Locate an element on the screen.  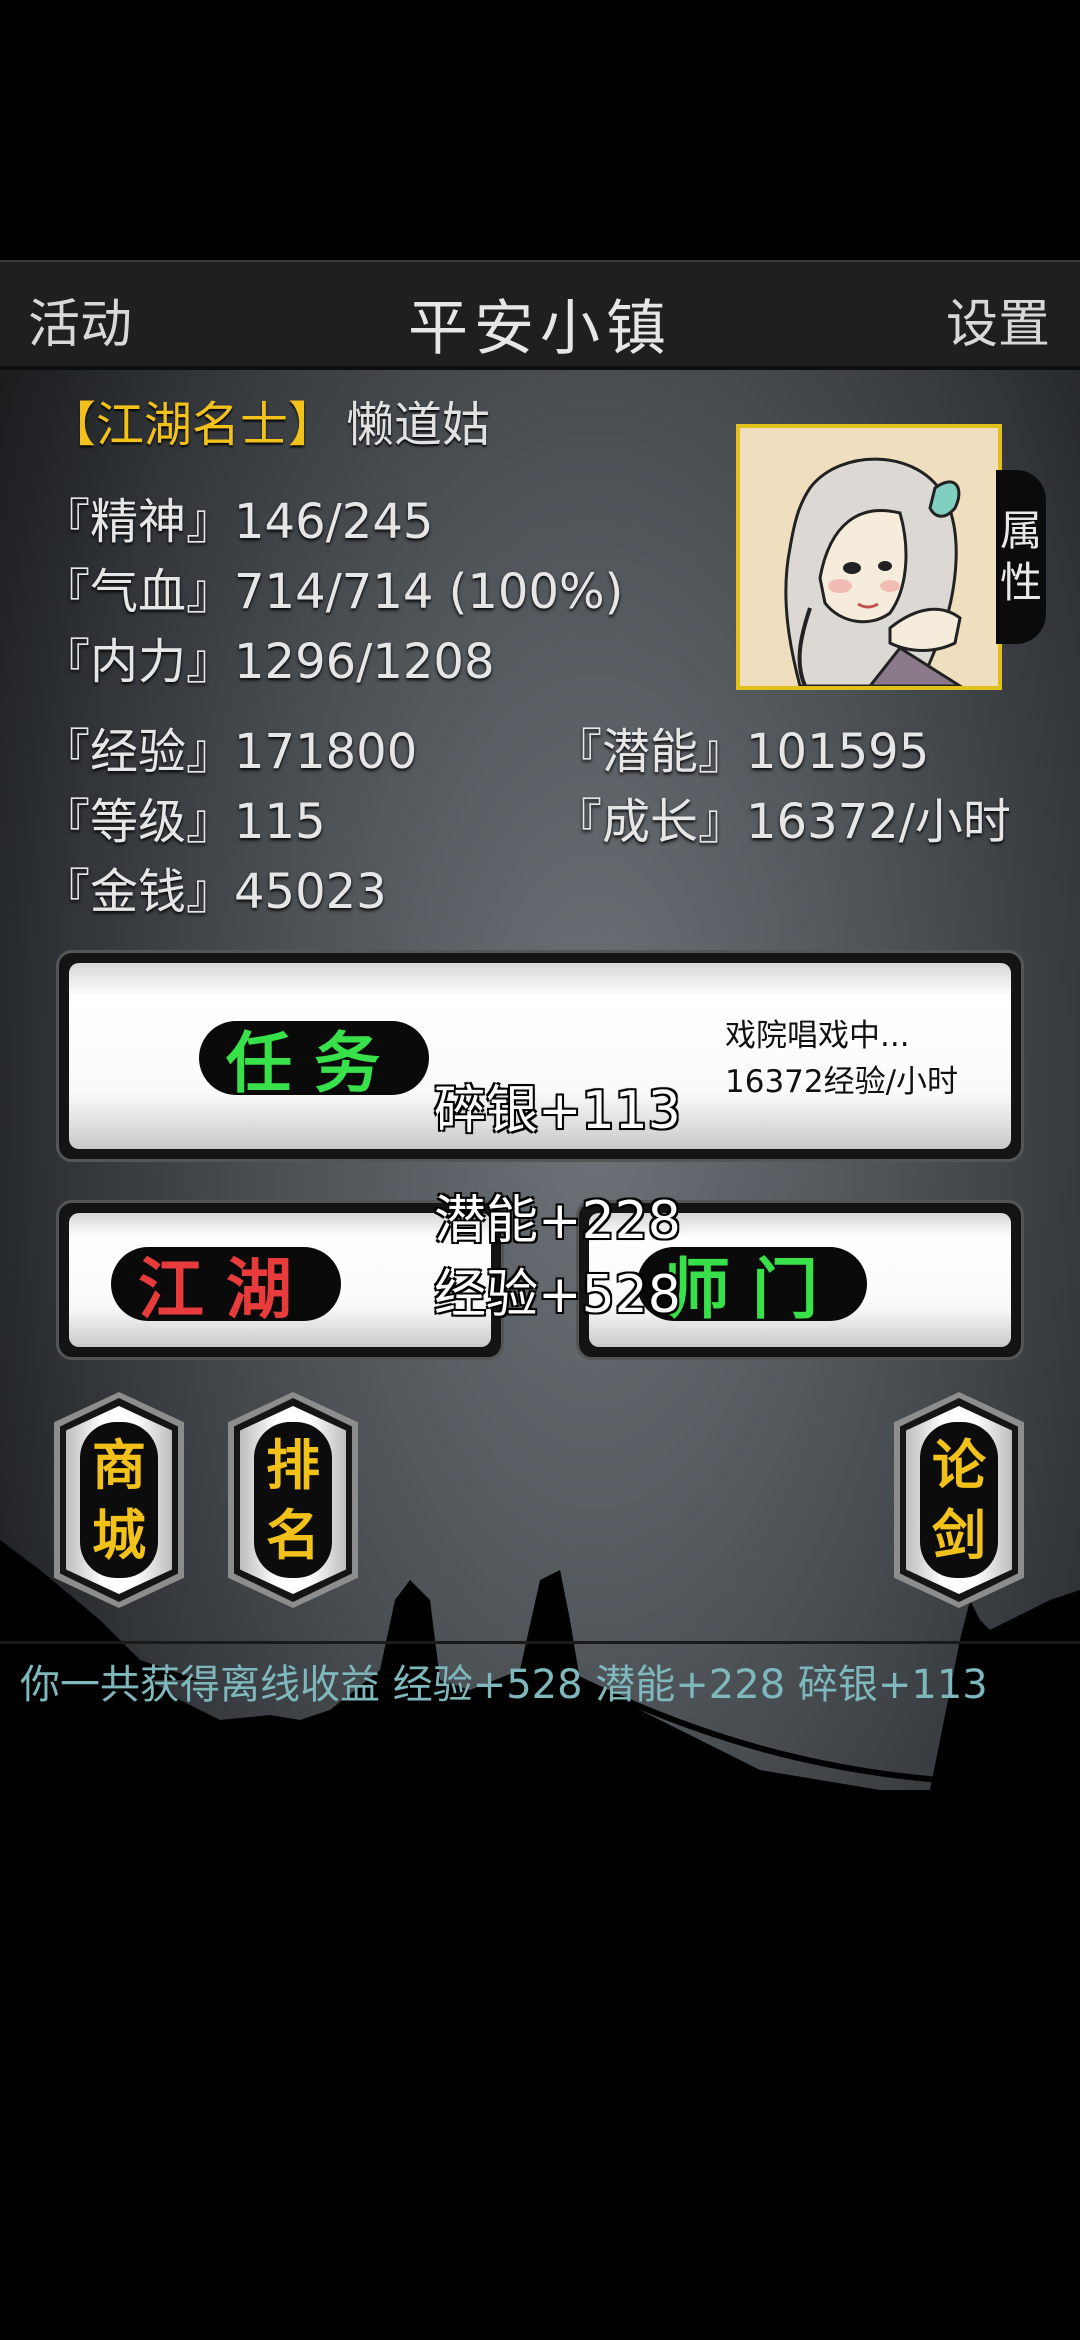
stat-chengzhang: 『成长』16372/小时 is located at coordinates (782, 822).